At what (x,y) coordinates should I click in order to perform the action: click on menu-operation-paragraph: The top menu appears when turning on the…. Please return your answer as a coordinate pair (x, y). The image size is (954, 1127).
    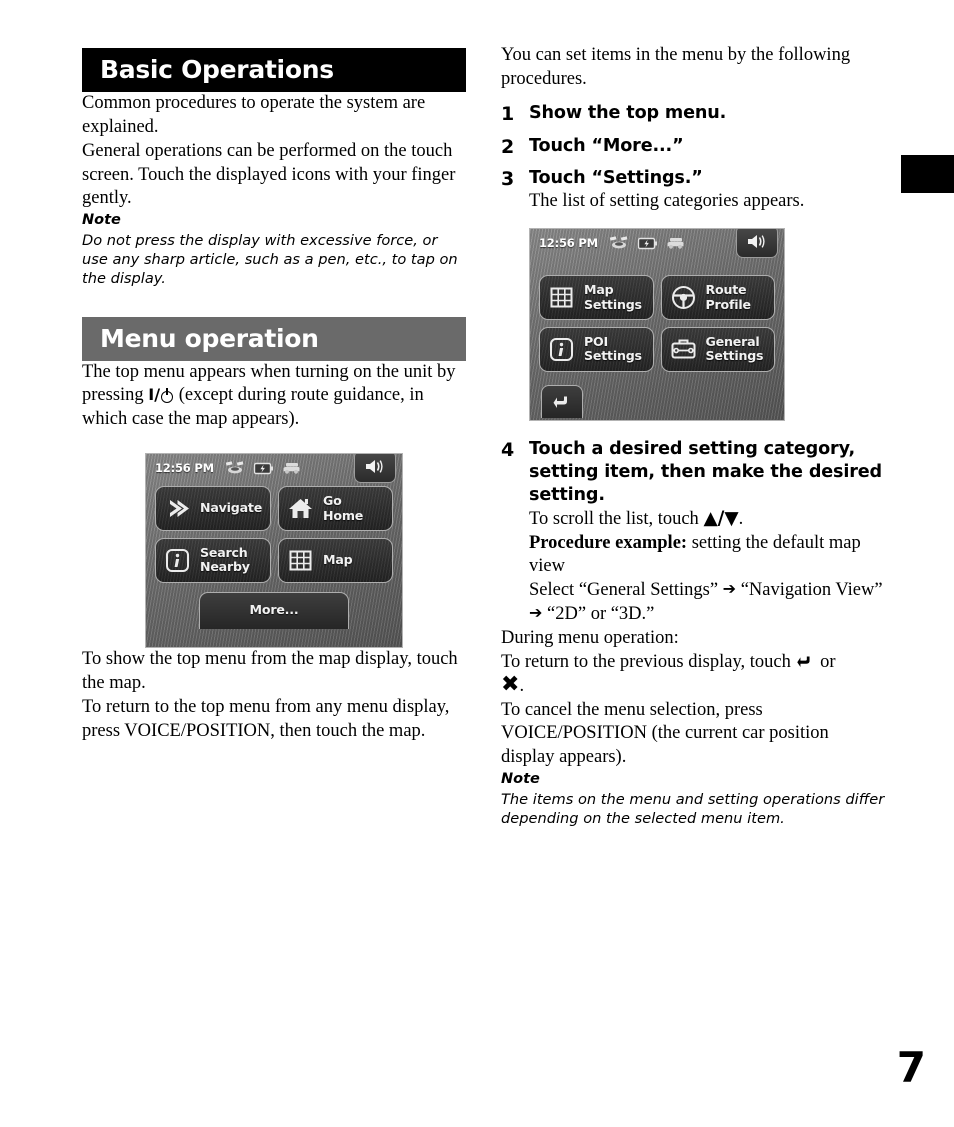
    Looking at the image, I should click on (274, 397).